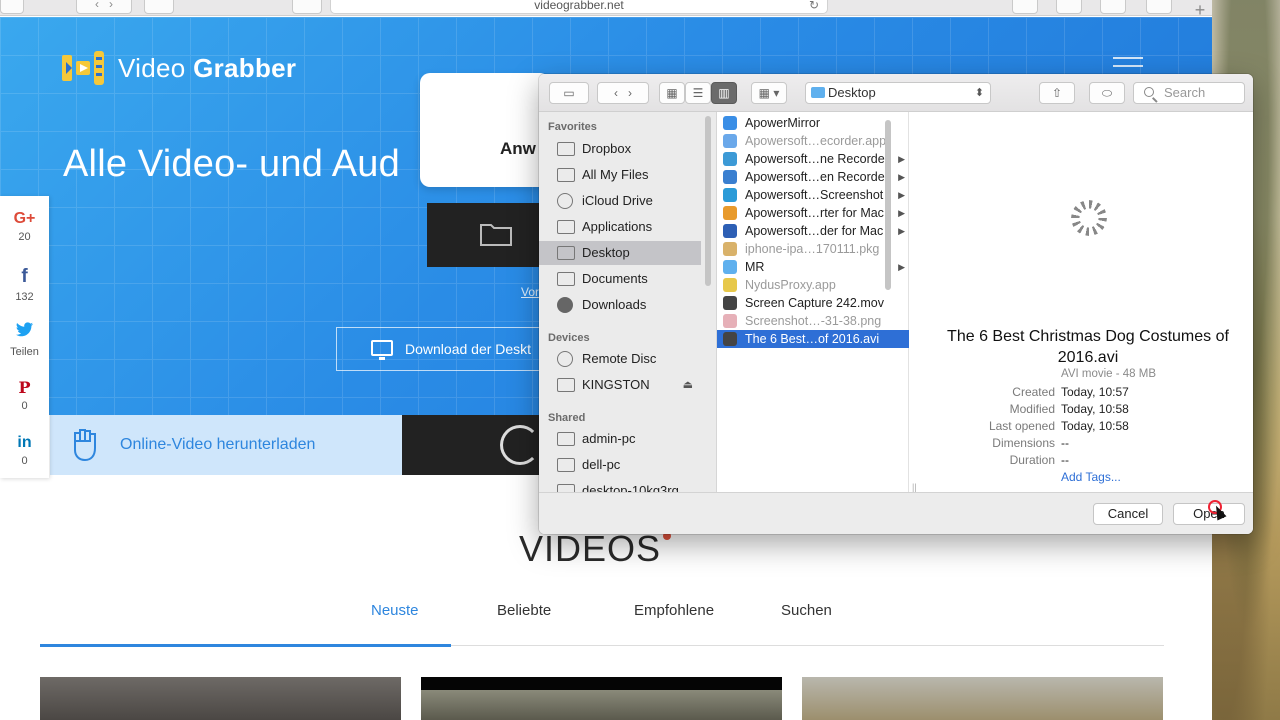 This screenshot has height=720, width=1280. I want to click on sidebar-item-icloud-drive: iCloud Drive, so click(620, 201).